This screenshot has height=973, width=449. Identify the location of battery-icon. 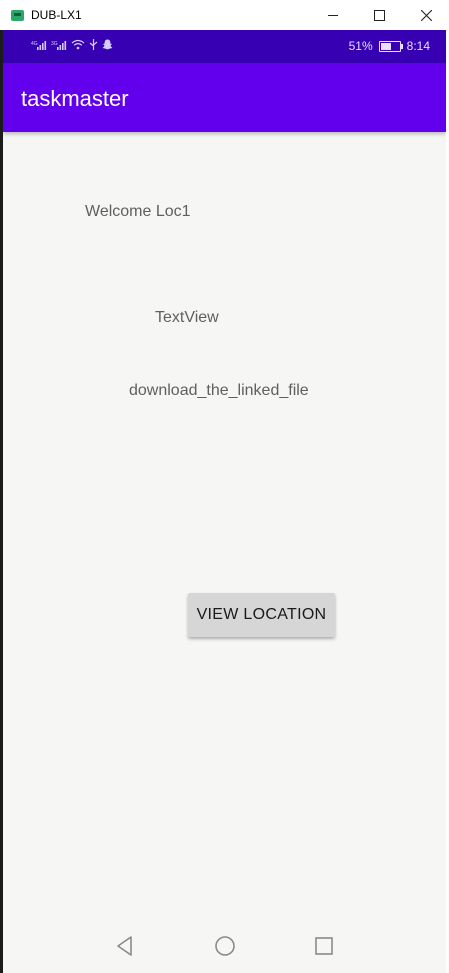
(390, 46).